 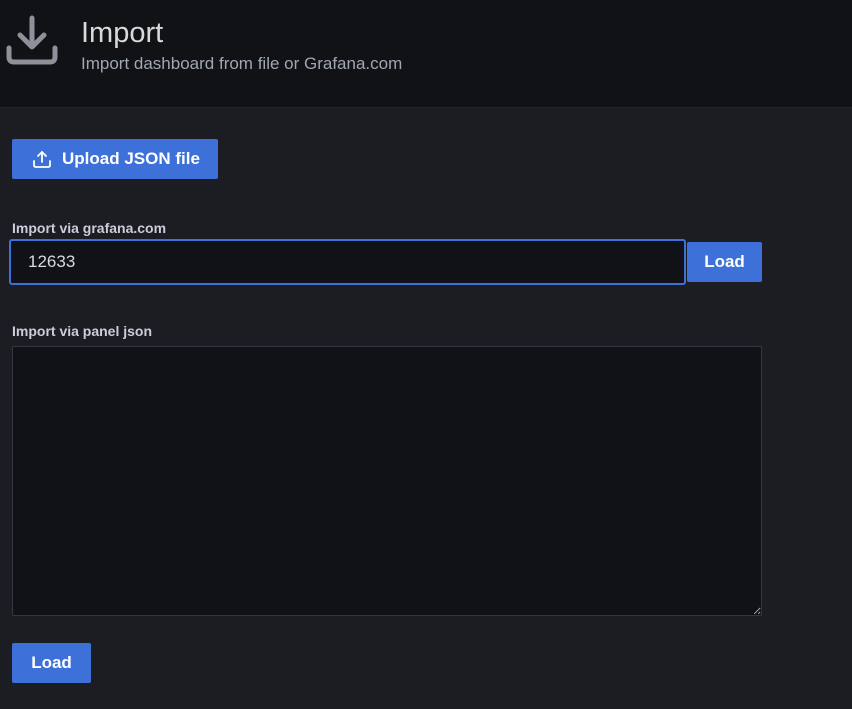 I want to click on download-icon, so click(x=32, y=40).